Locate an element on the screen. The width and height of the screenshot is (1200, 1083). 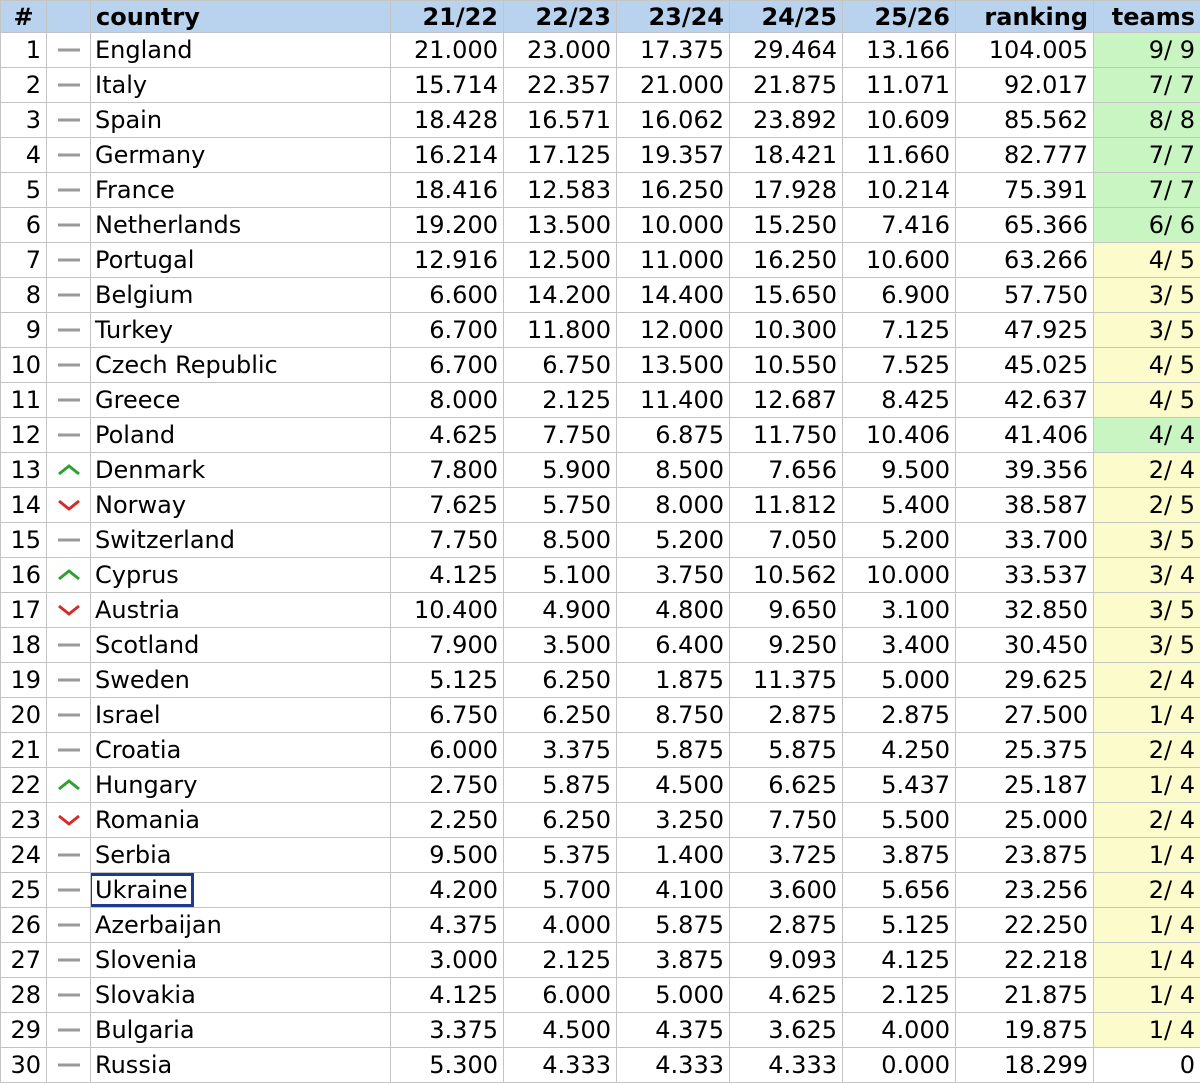
country-name: Norway is located at coordinates (140, 505).